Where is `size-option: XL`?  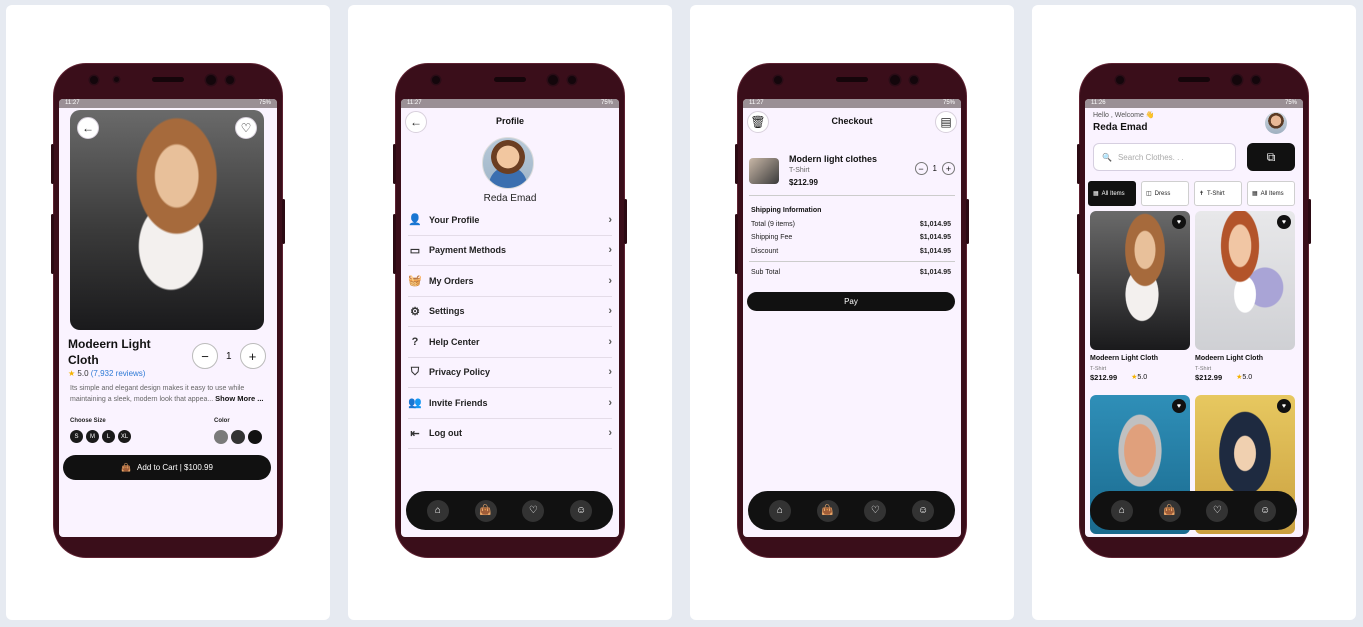 size-option: XL is located at coordinates (124, 436).